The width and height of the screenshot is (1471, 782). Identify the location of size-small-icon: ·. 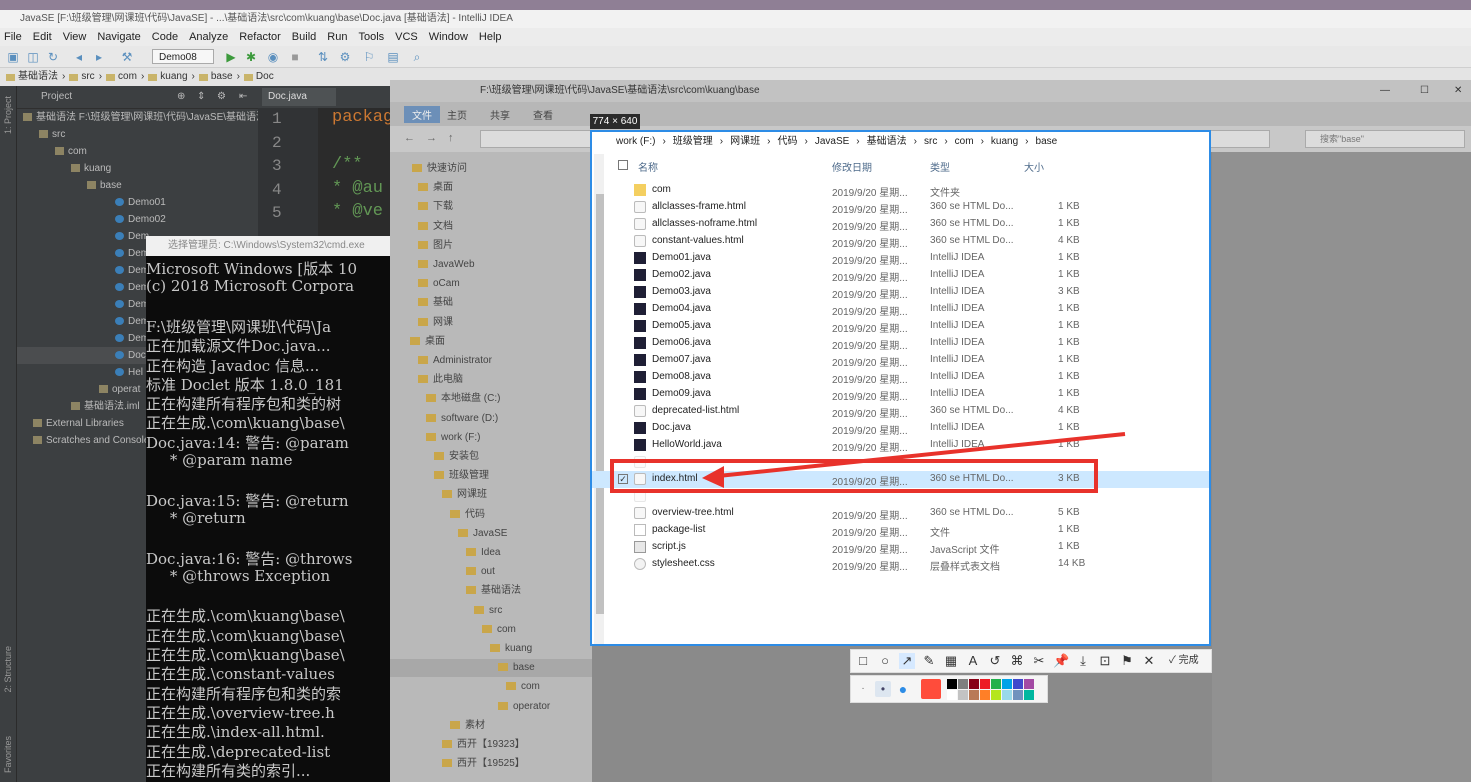
(863, 689).